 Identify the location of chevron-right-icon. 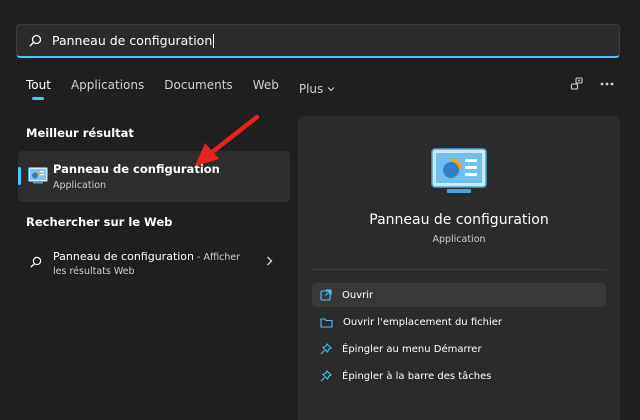
(269, 261).